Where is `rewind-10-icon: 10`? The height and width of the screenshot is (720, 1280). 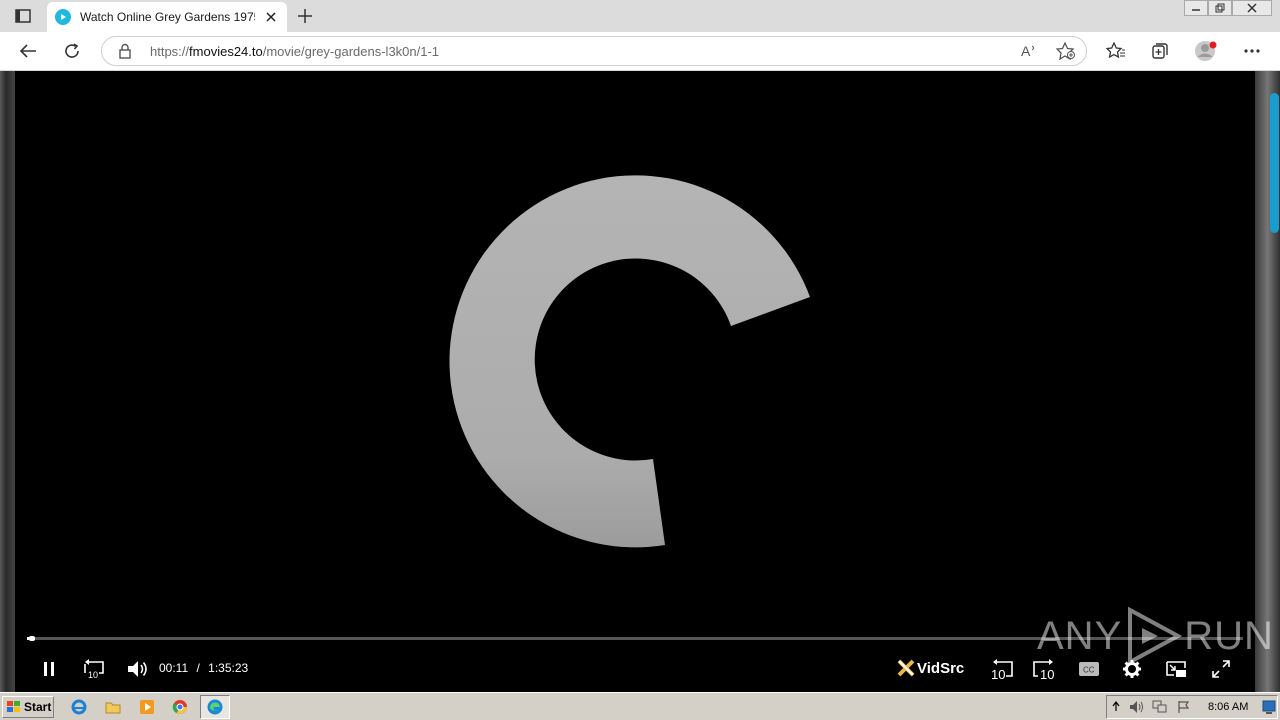
rewind-10-icon: 10 is located at coordinates (94, 669).